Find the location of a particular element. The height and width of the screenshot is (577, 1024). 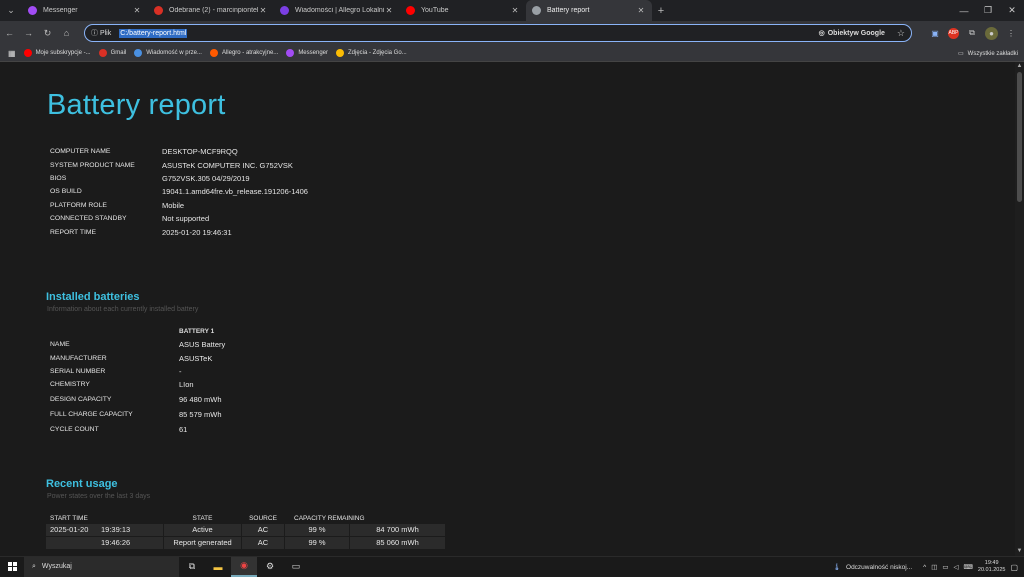

minimize-icon: — is located at coordinates (964, 10).